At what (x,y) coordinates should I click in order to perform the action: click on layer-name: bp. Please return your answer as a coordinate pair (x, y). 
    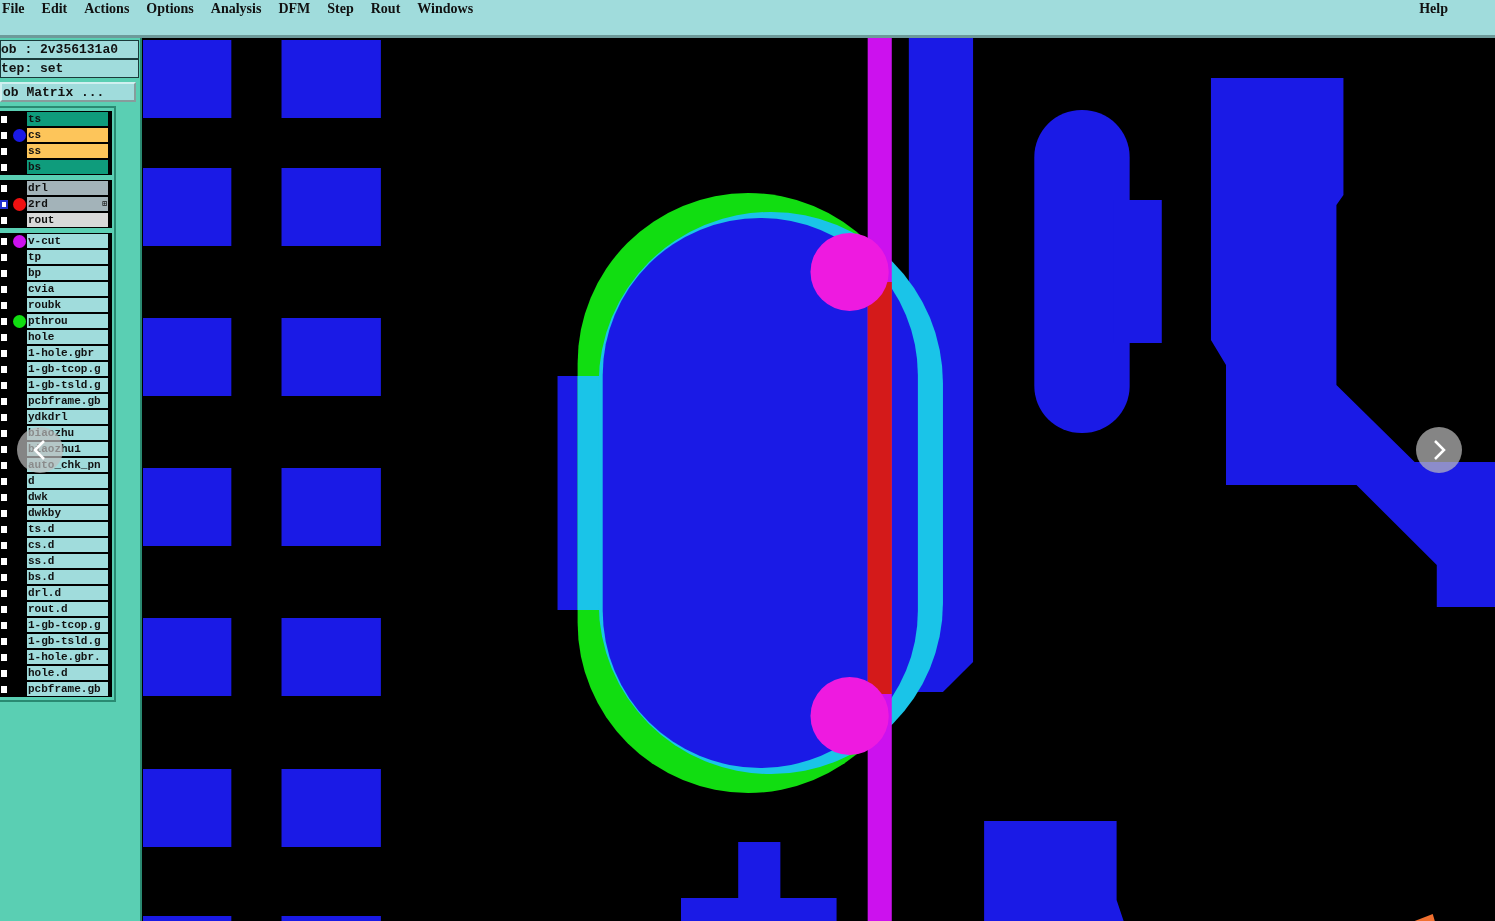
    Looking at the image, I should click on (67, 273).